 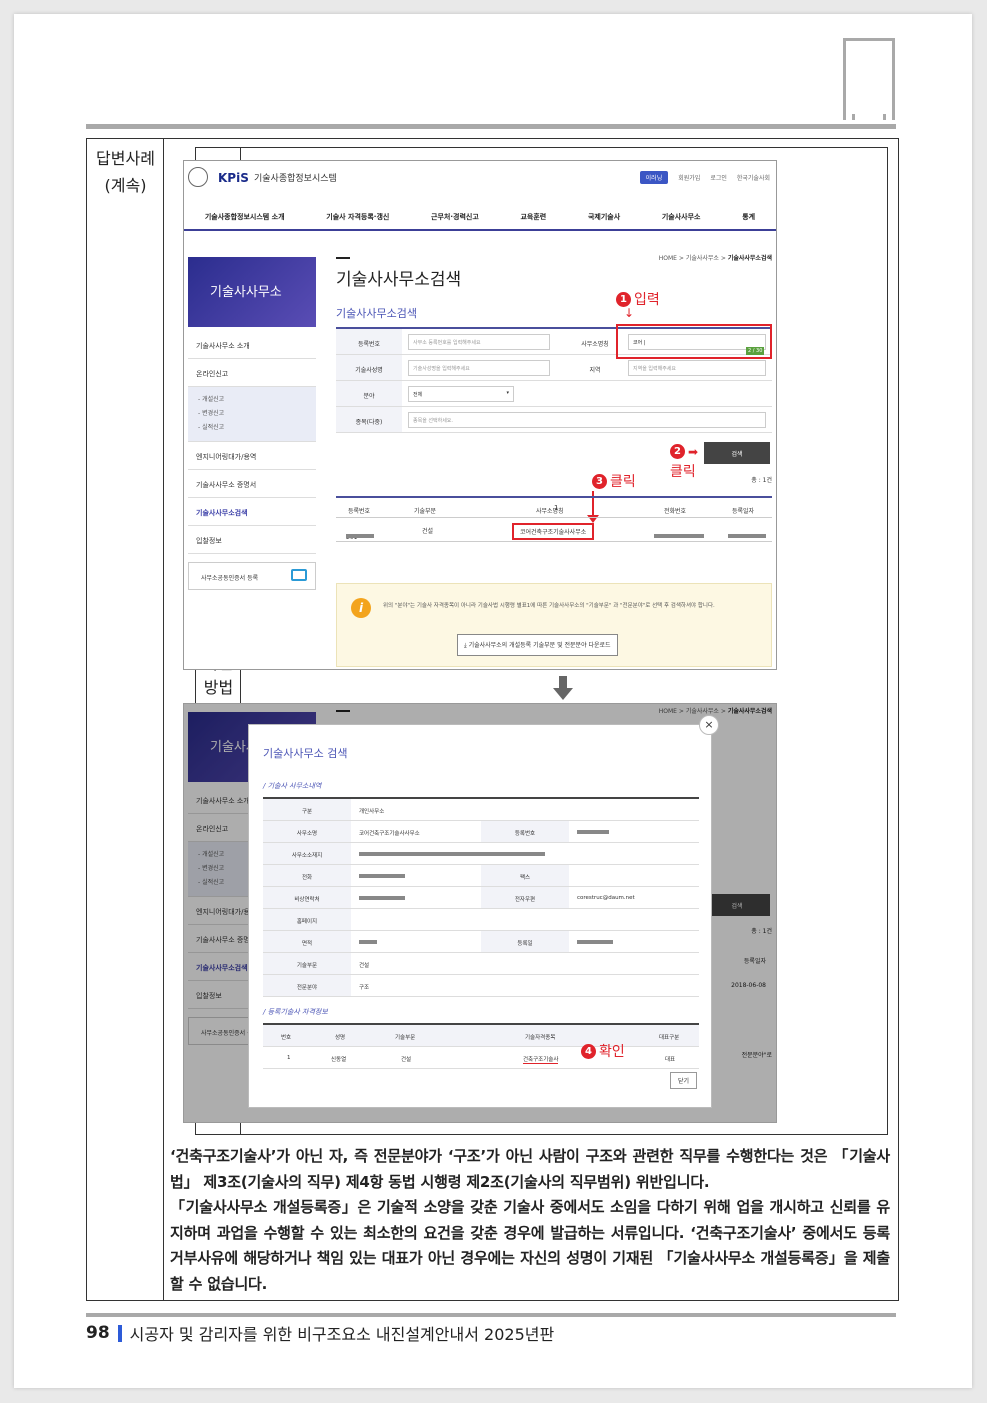 I want to click on elearning-link: 이러닝, so click(x=654, y=177).